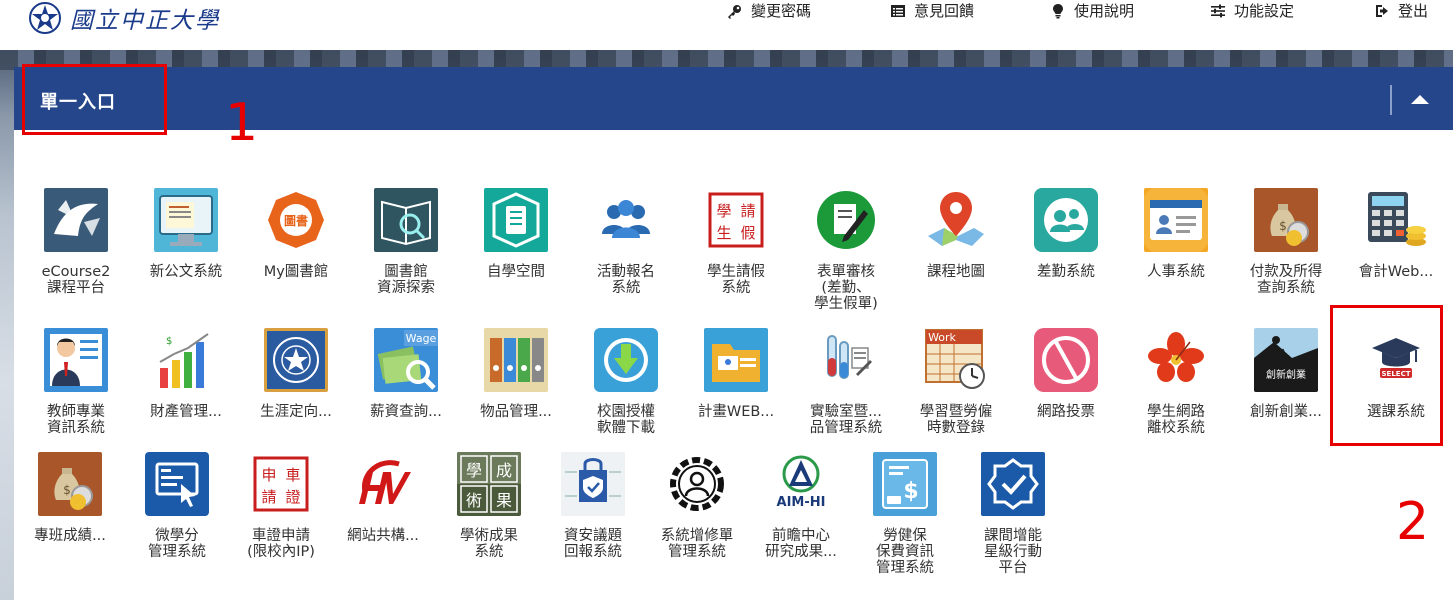 The width and height of the screenshot is (1453, 600). I want to click on app-self-study: 自學空間, so click(516, 234).